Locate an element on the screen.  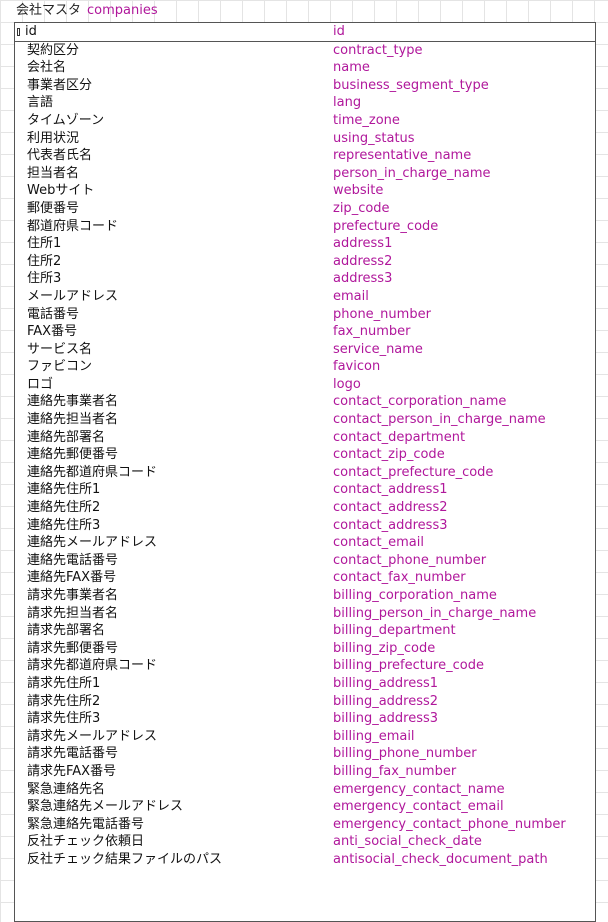
attribute-row: メールアドレス email is located at coordinates (305, 297).